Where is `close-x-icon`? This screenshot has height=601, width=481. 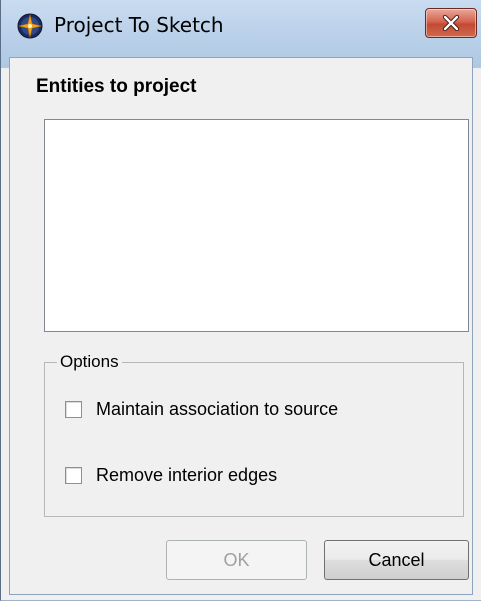 close-x-icon is located at coordinates (451, 23).